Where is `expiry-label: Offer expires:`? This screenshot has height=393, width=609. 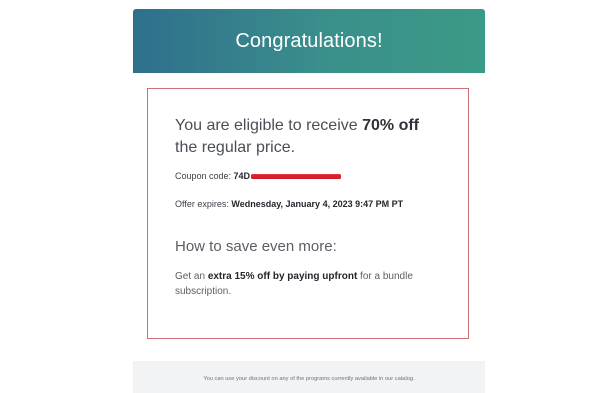
expiry-label: Offer expires: is located at coordinates (203, 204).